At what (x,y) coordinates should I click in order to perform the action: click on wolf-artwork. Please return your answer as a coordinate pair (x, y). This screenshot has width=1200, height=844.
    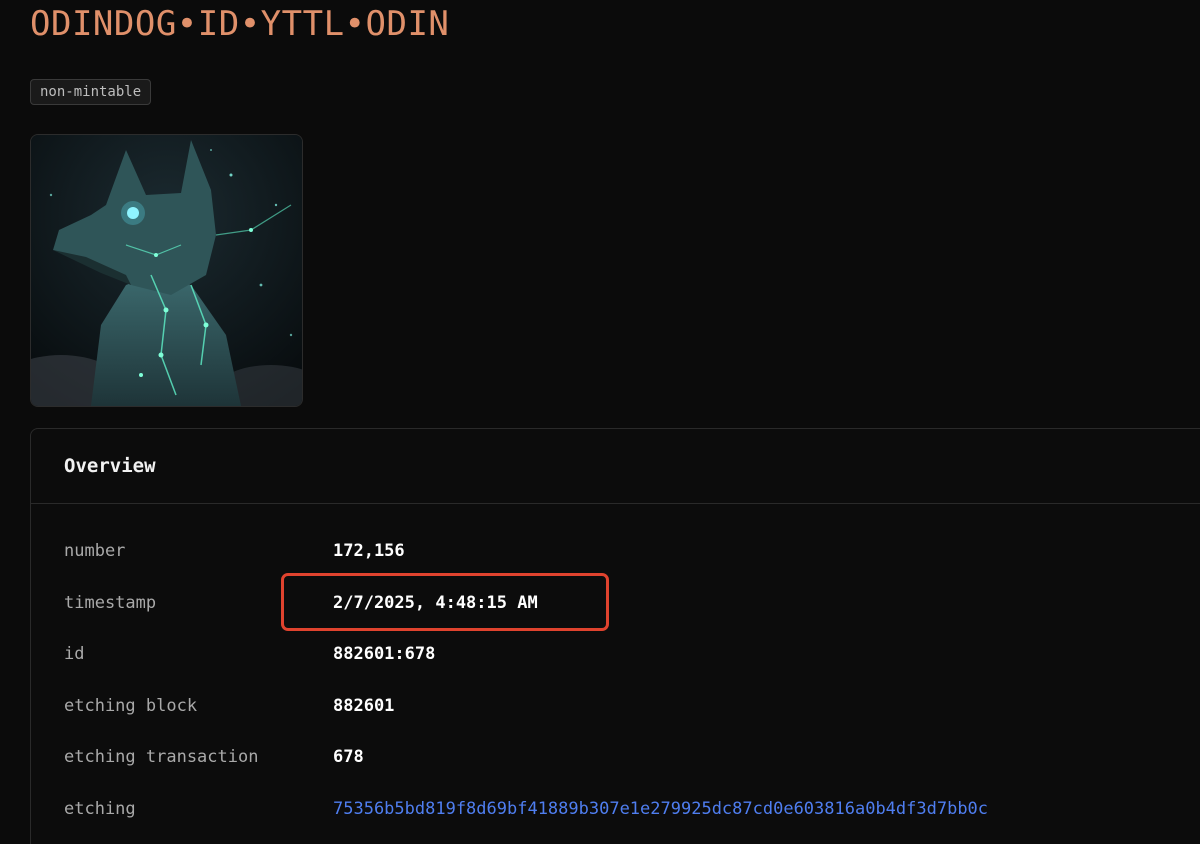
    Looking at the image, I should click on (166, 270).